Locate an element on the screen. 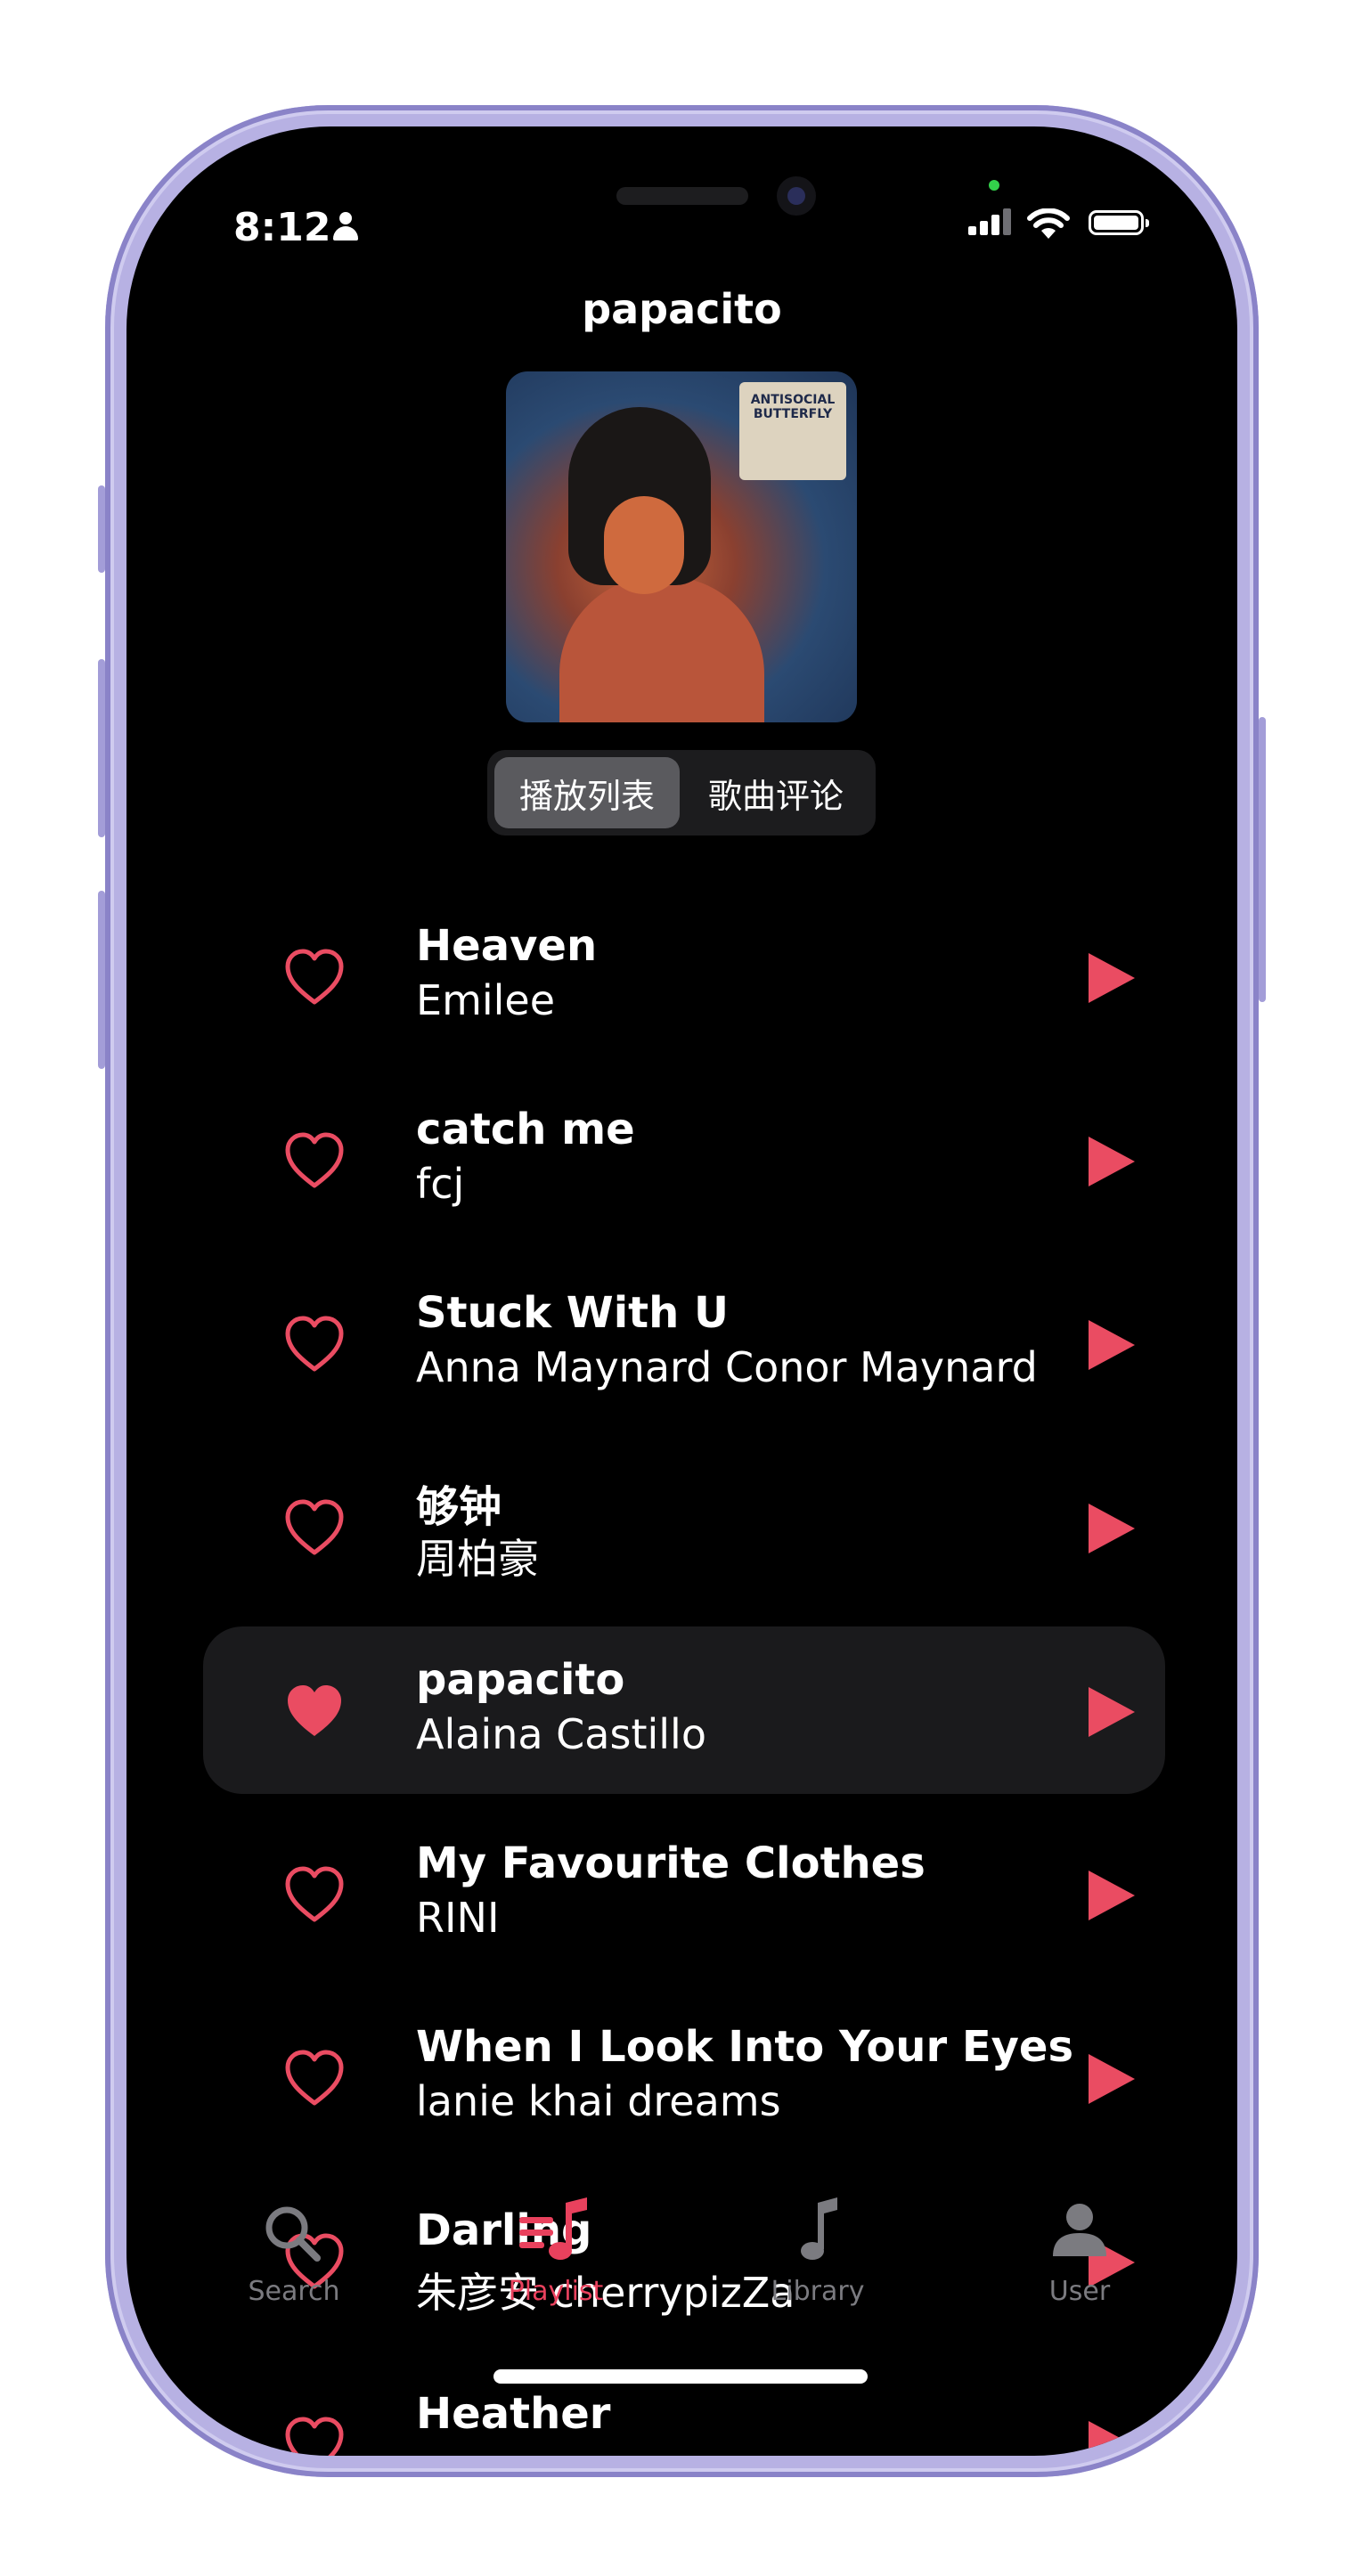  song-title: 够钟 is located at coordinates (459, 1507).